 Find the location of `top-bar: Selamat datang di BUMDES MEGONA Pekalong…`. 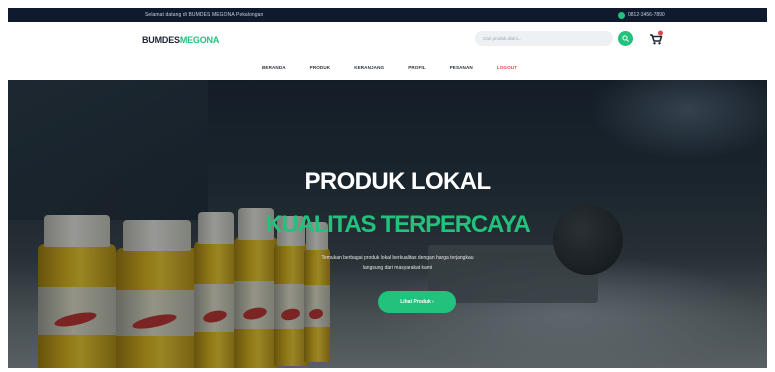

top-bar: Selamat datang di BUMDES MEGONA Pekalong… is located at coordinates (387, 15).